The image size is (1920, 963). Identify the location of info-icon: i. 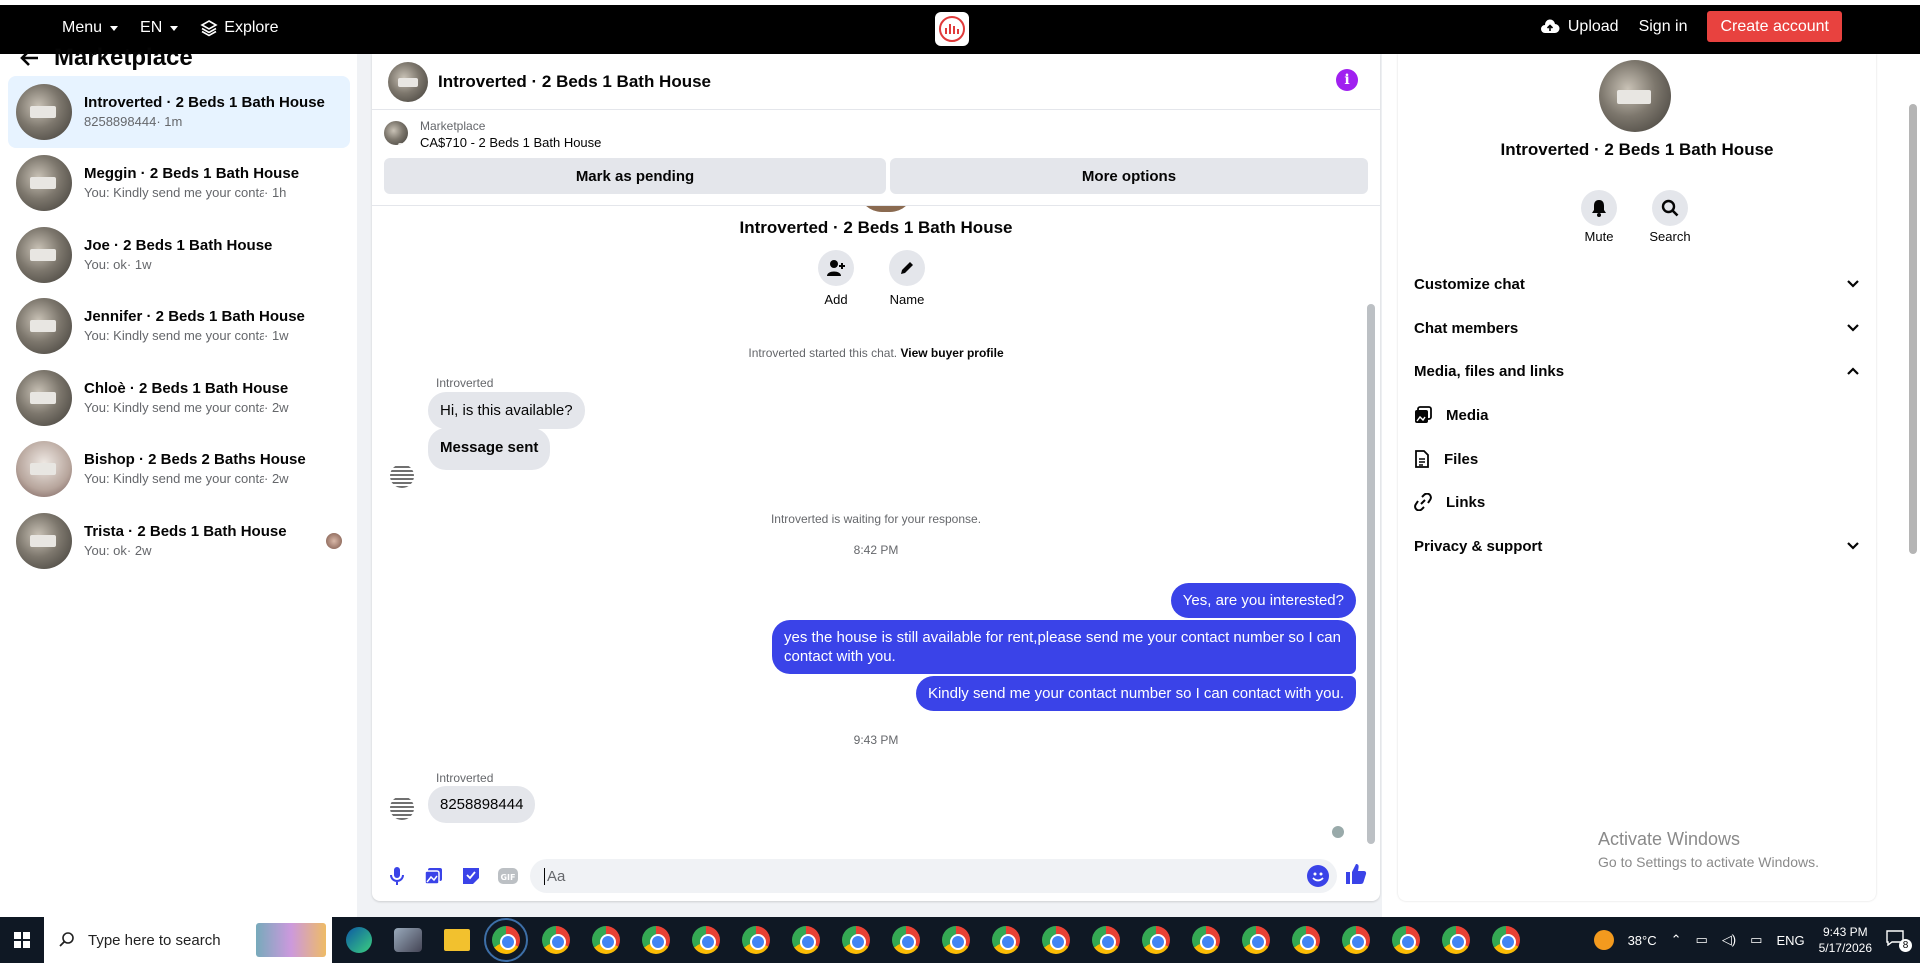
(1347, 80).